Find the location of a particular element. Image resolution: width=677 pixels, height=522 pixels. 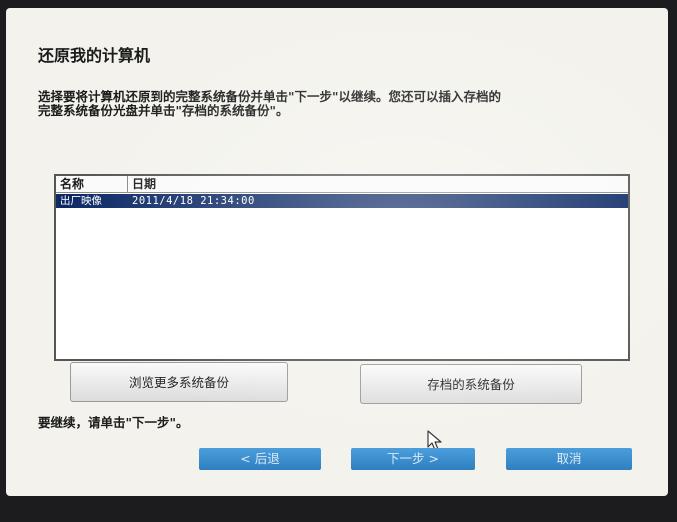

column-header-name: 名称 is located at coordinates (92, 184).